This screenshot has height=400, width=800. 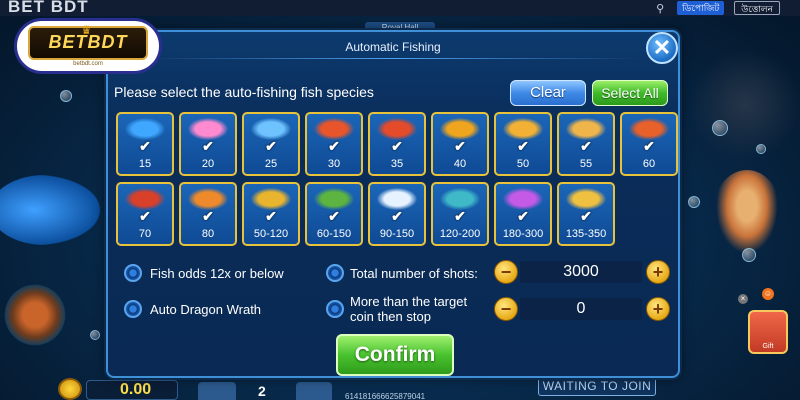 What do you see at coordinates (523, 164) in the screenshot?
I see `fish-odds-value: 50` at bounding box center [523, 164].